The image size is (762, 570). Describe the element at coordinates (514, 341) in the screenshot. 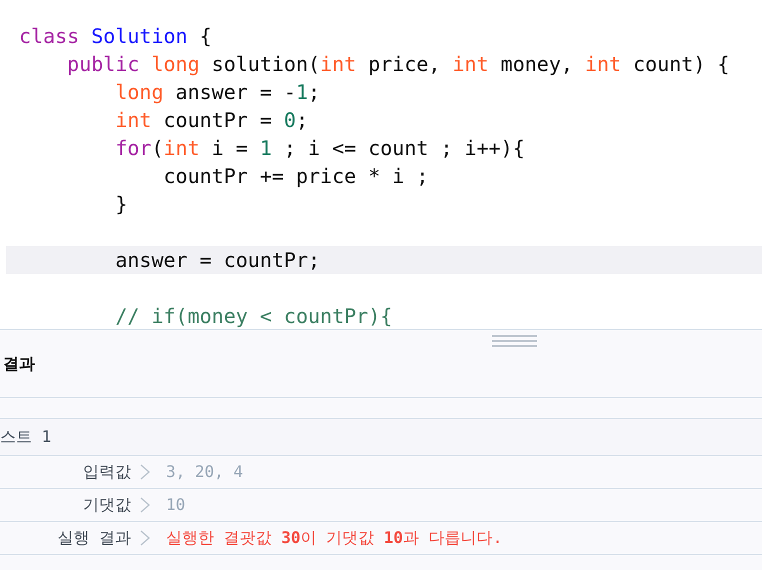

I see `resize-handle-icon` at that location.